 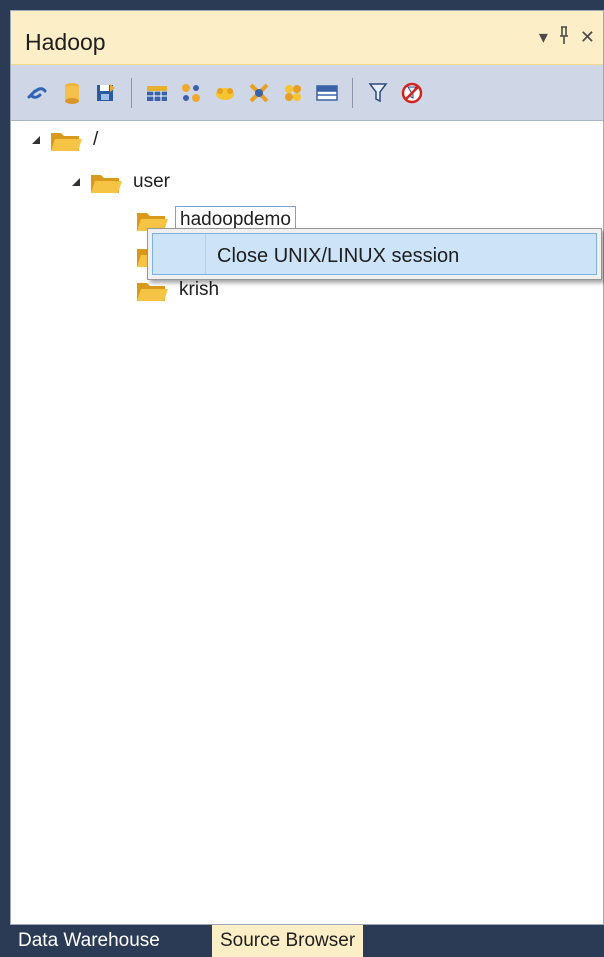 I want to click on panel-toolbar, so click(x=307, y=93).